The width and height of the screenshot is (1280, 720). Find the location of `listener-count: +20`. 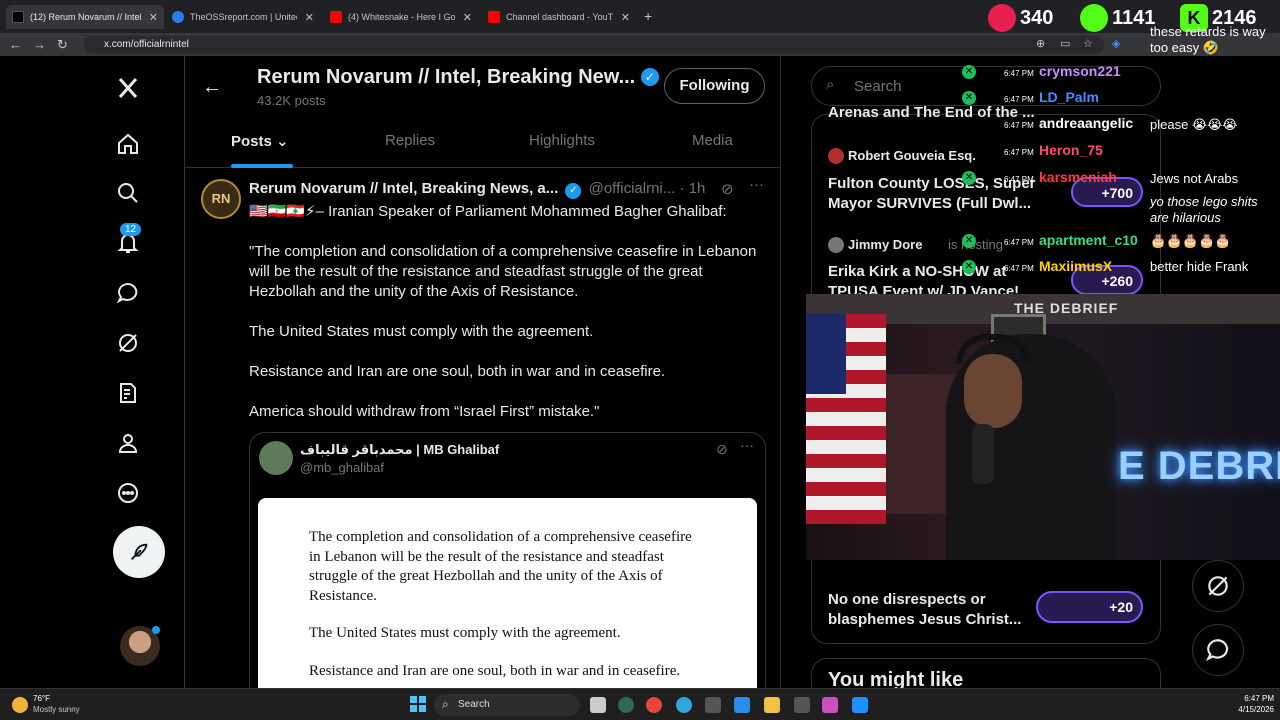

listener-count: +20 is located at coordinates (1089, 607).